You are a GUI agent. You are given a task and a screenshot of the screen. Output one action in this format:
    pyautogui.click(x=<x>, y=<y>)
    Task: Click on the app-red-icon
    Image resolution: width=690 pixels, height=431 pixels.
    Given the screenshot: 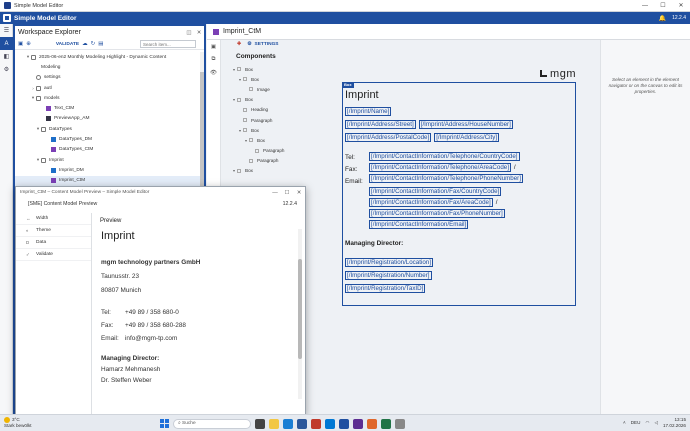 What is the action you would take?
    pyautogui.click(x=316, y=423)
    